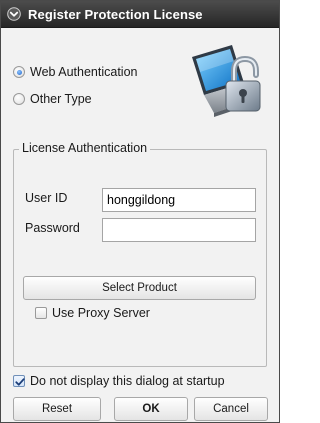 This screenshot has height=423, width=320. What do you see at coordinates (46, 198) in the screenshot?
I see `user-id-label: User ID` at bounding box center [46, 198].